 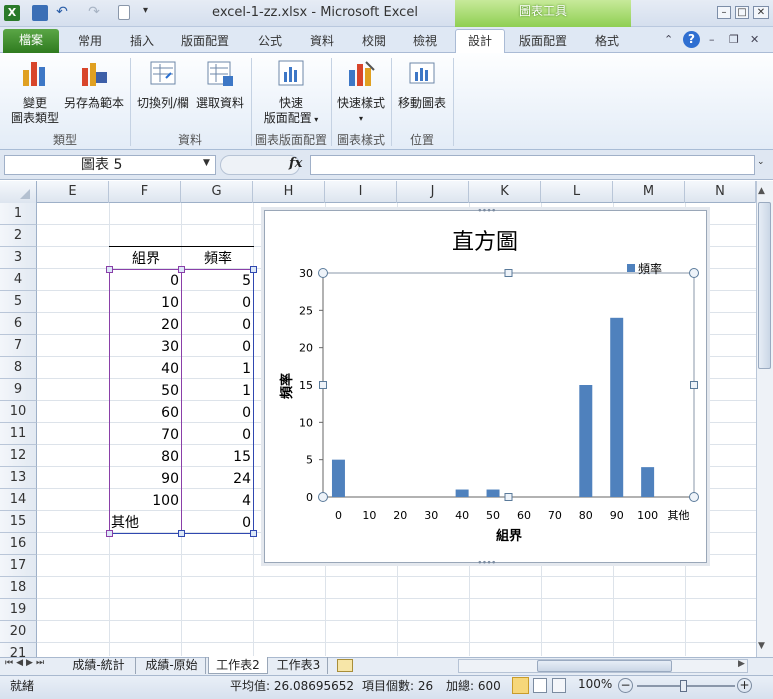 I want to click on redo-icon: ↷, so click(x=94, y=13).